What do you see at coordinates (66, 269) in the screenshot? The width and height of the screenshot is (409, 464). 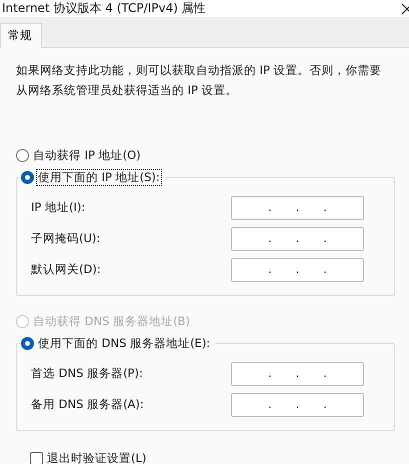 I see `field-label: 默认网关(D):` at bounding box center [66, 269].